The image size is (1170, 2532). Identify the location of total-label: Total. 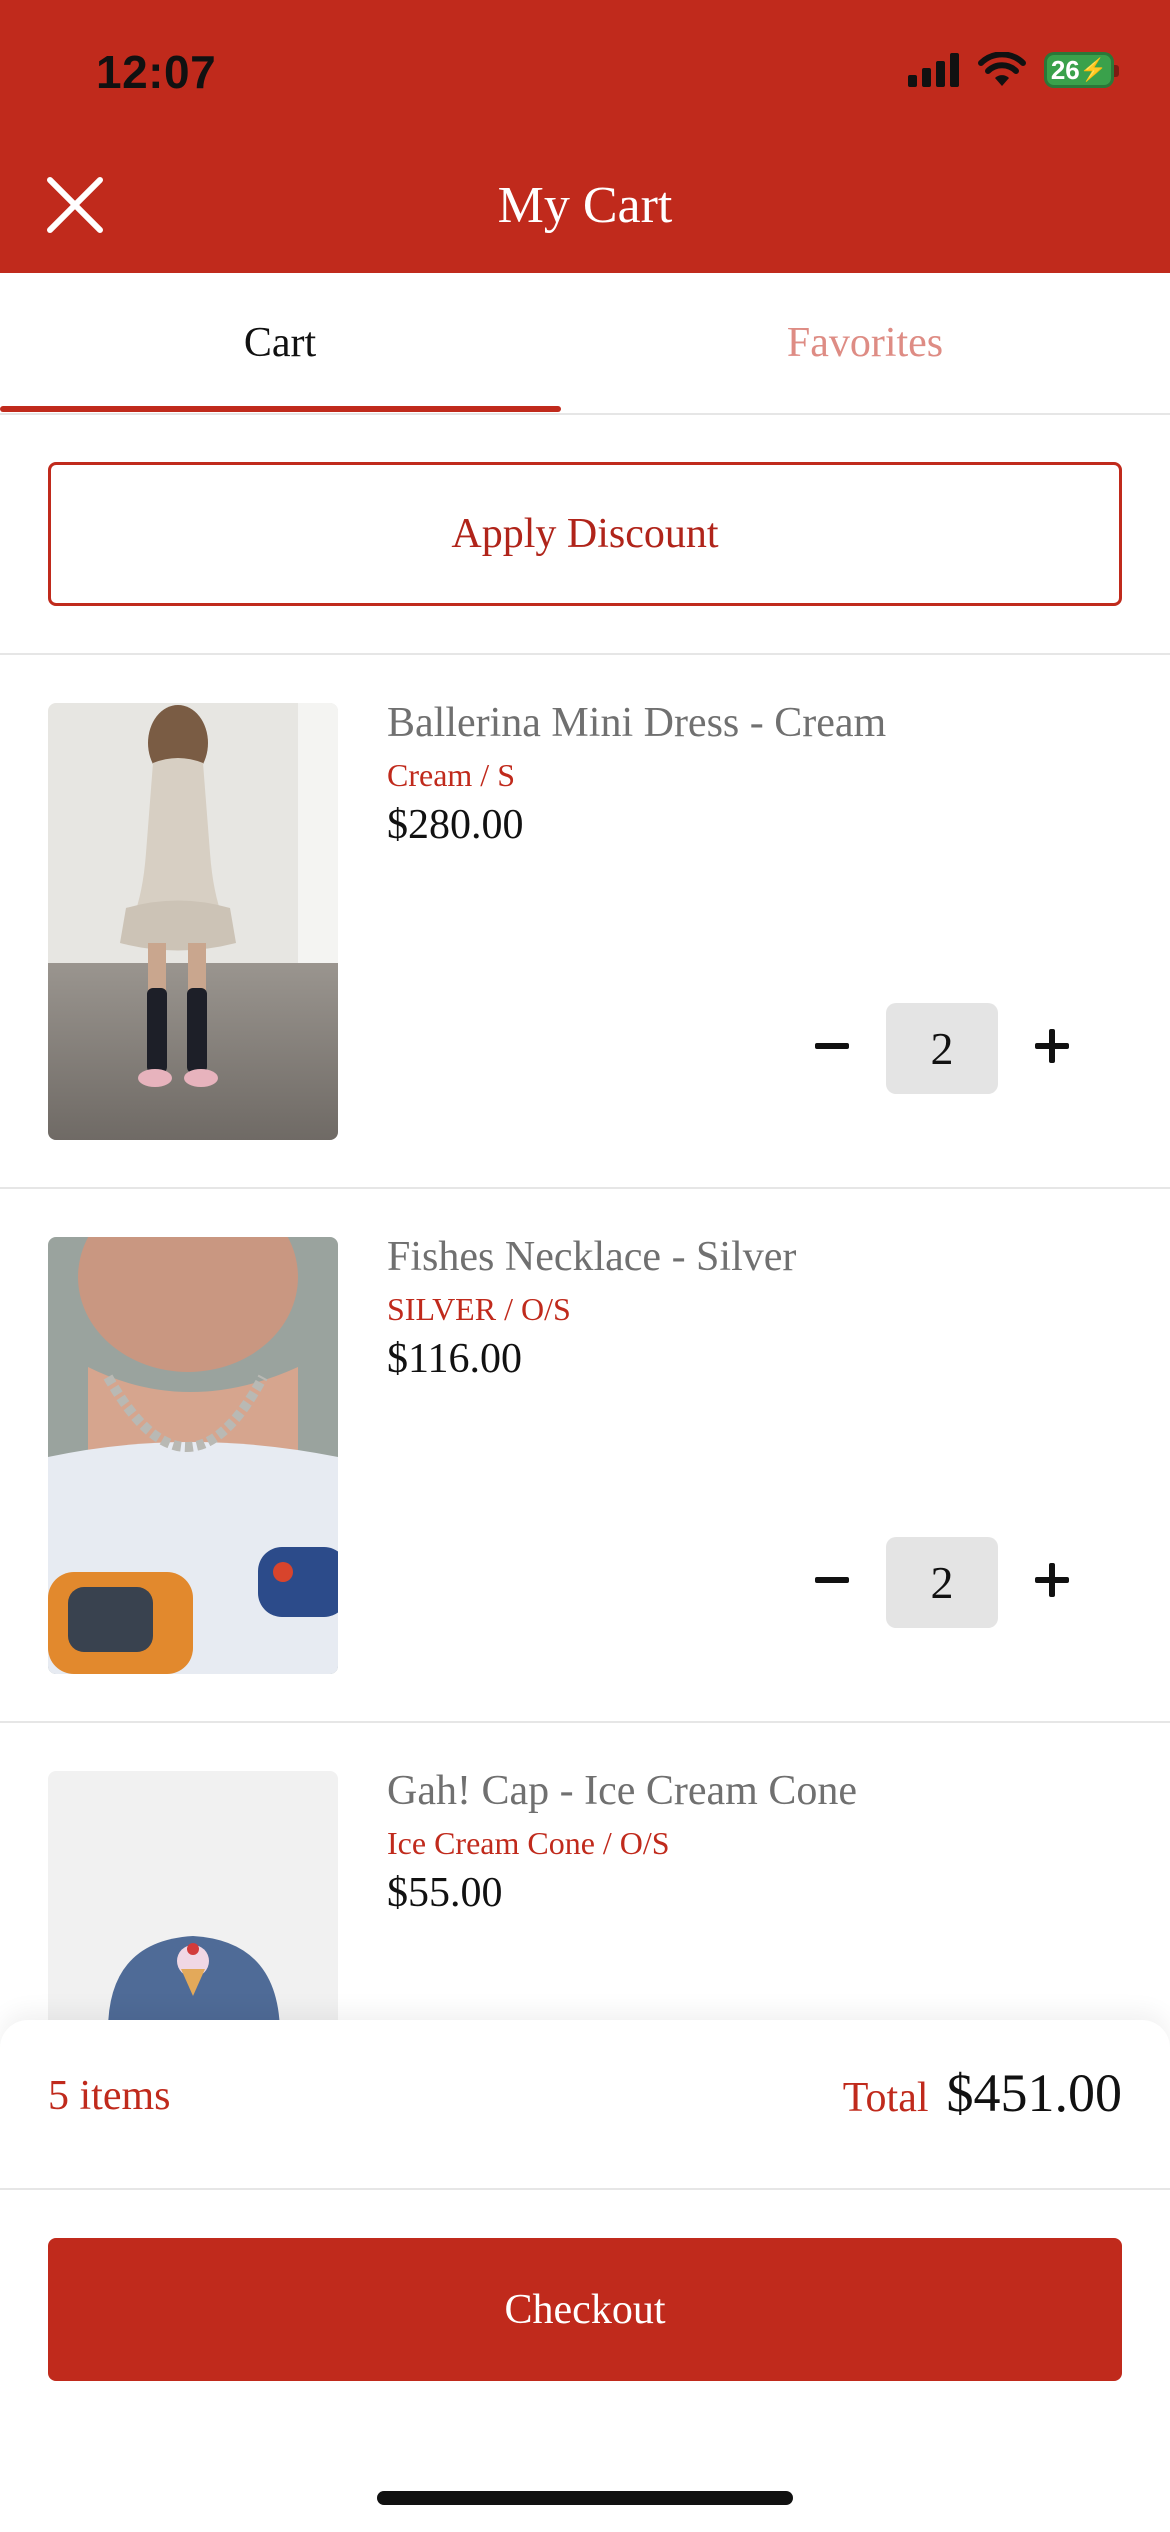
(885, 2098).